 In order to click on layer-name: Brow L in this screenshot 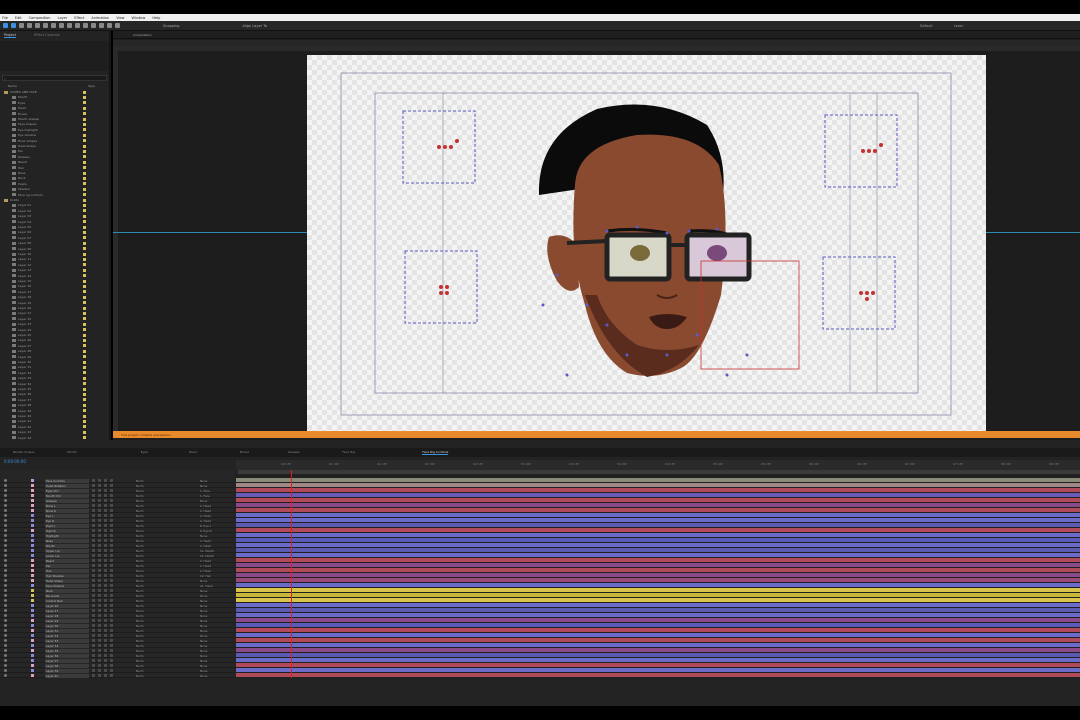, I will do `click(67, 505)`.